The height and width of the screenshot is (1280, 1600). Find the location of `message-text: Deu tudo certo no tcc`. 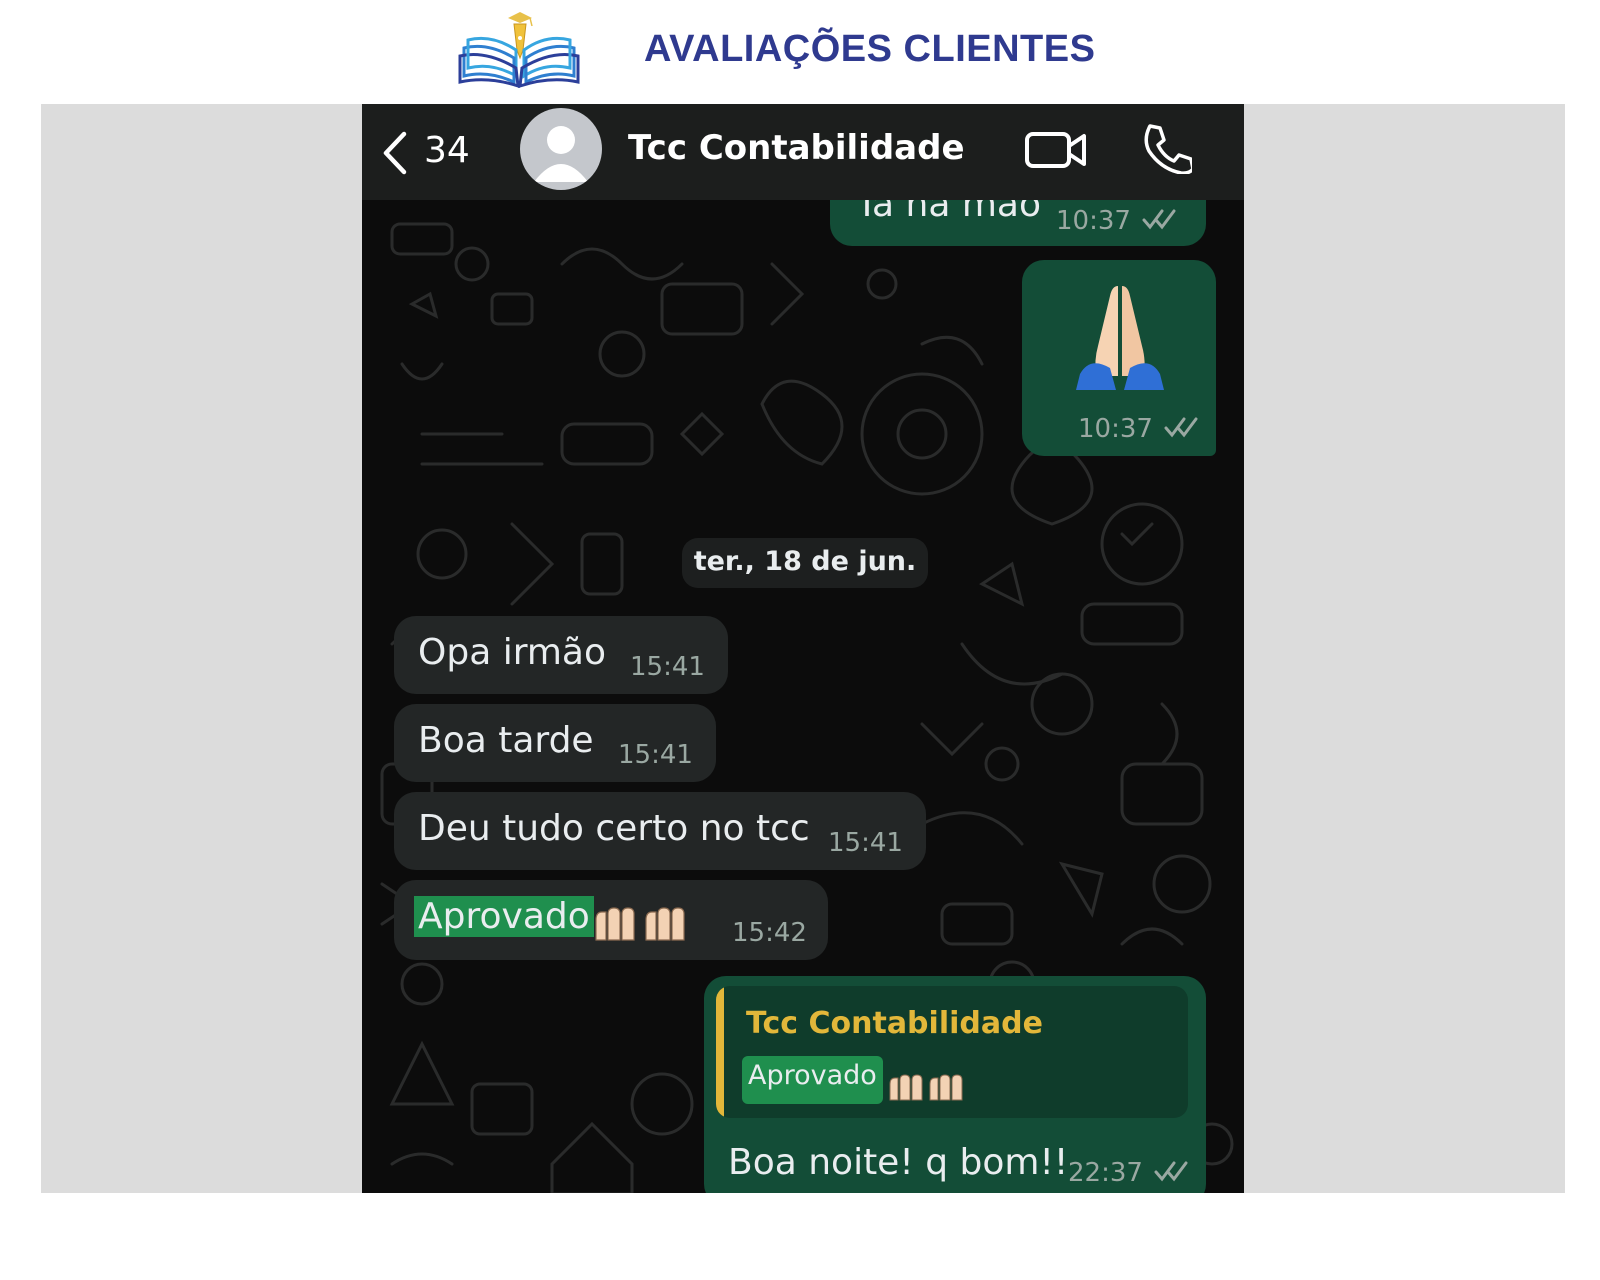

message-text: Deu tudo certo no tcc is located at coordinates (614, 828).